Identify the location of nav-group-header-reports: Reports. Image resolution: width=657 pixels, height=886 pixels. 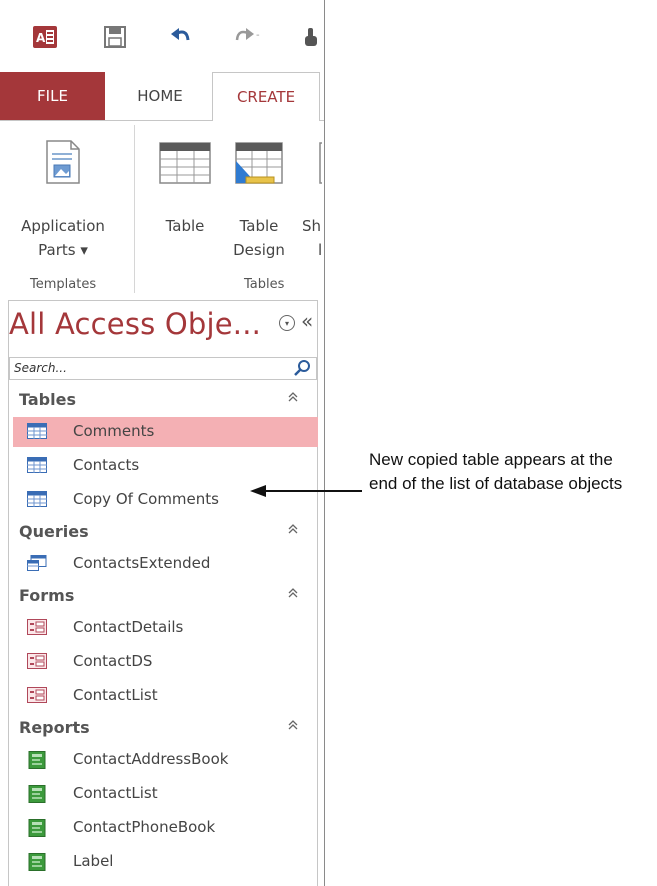
(163, 729).